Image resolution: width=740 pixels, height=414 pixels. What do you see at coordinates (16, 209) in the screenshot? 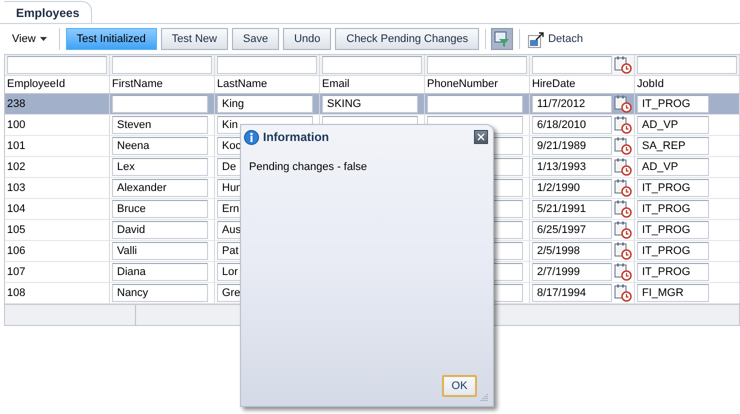
I see `table-cell-text: 104` at bounding box center [16, 209].